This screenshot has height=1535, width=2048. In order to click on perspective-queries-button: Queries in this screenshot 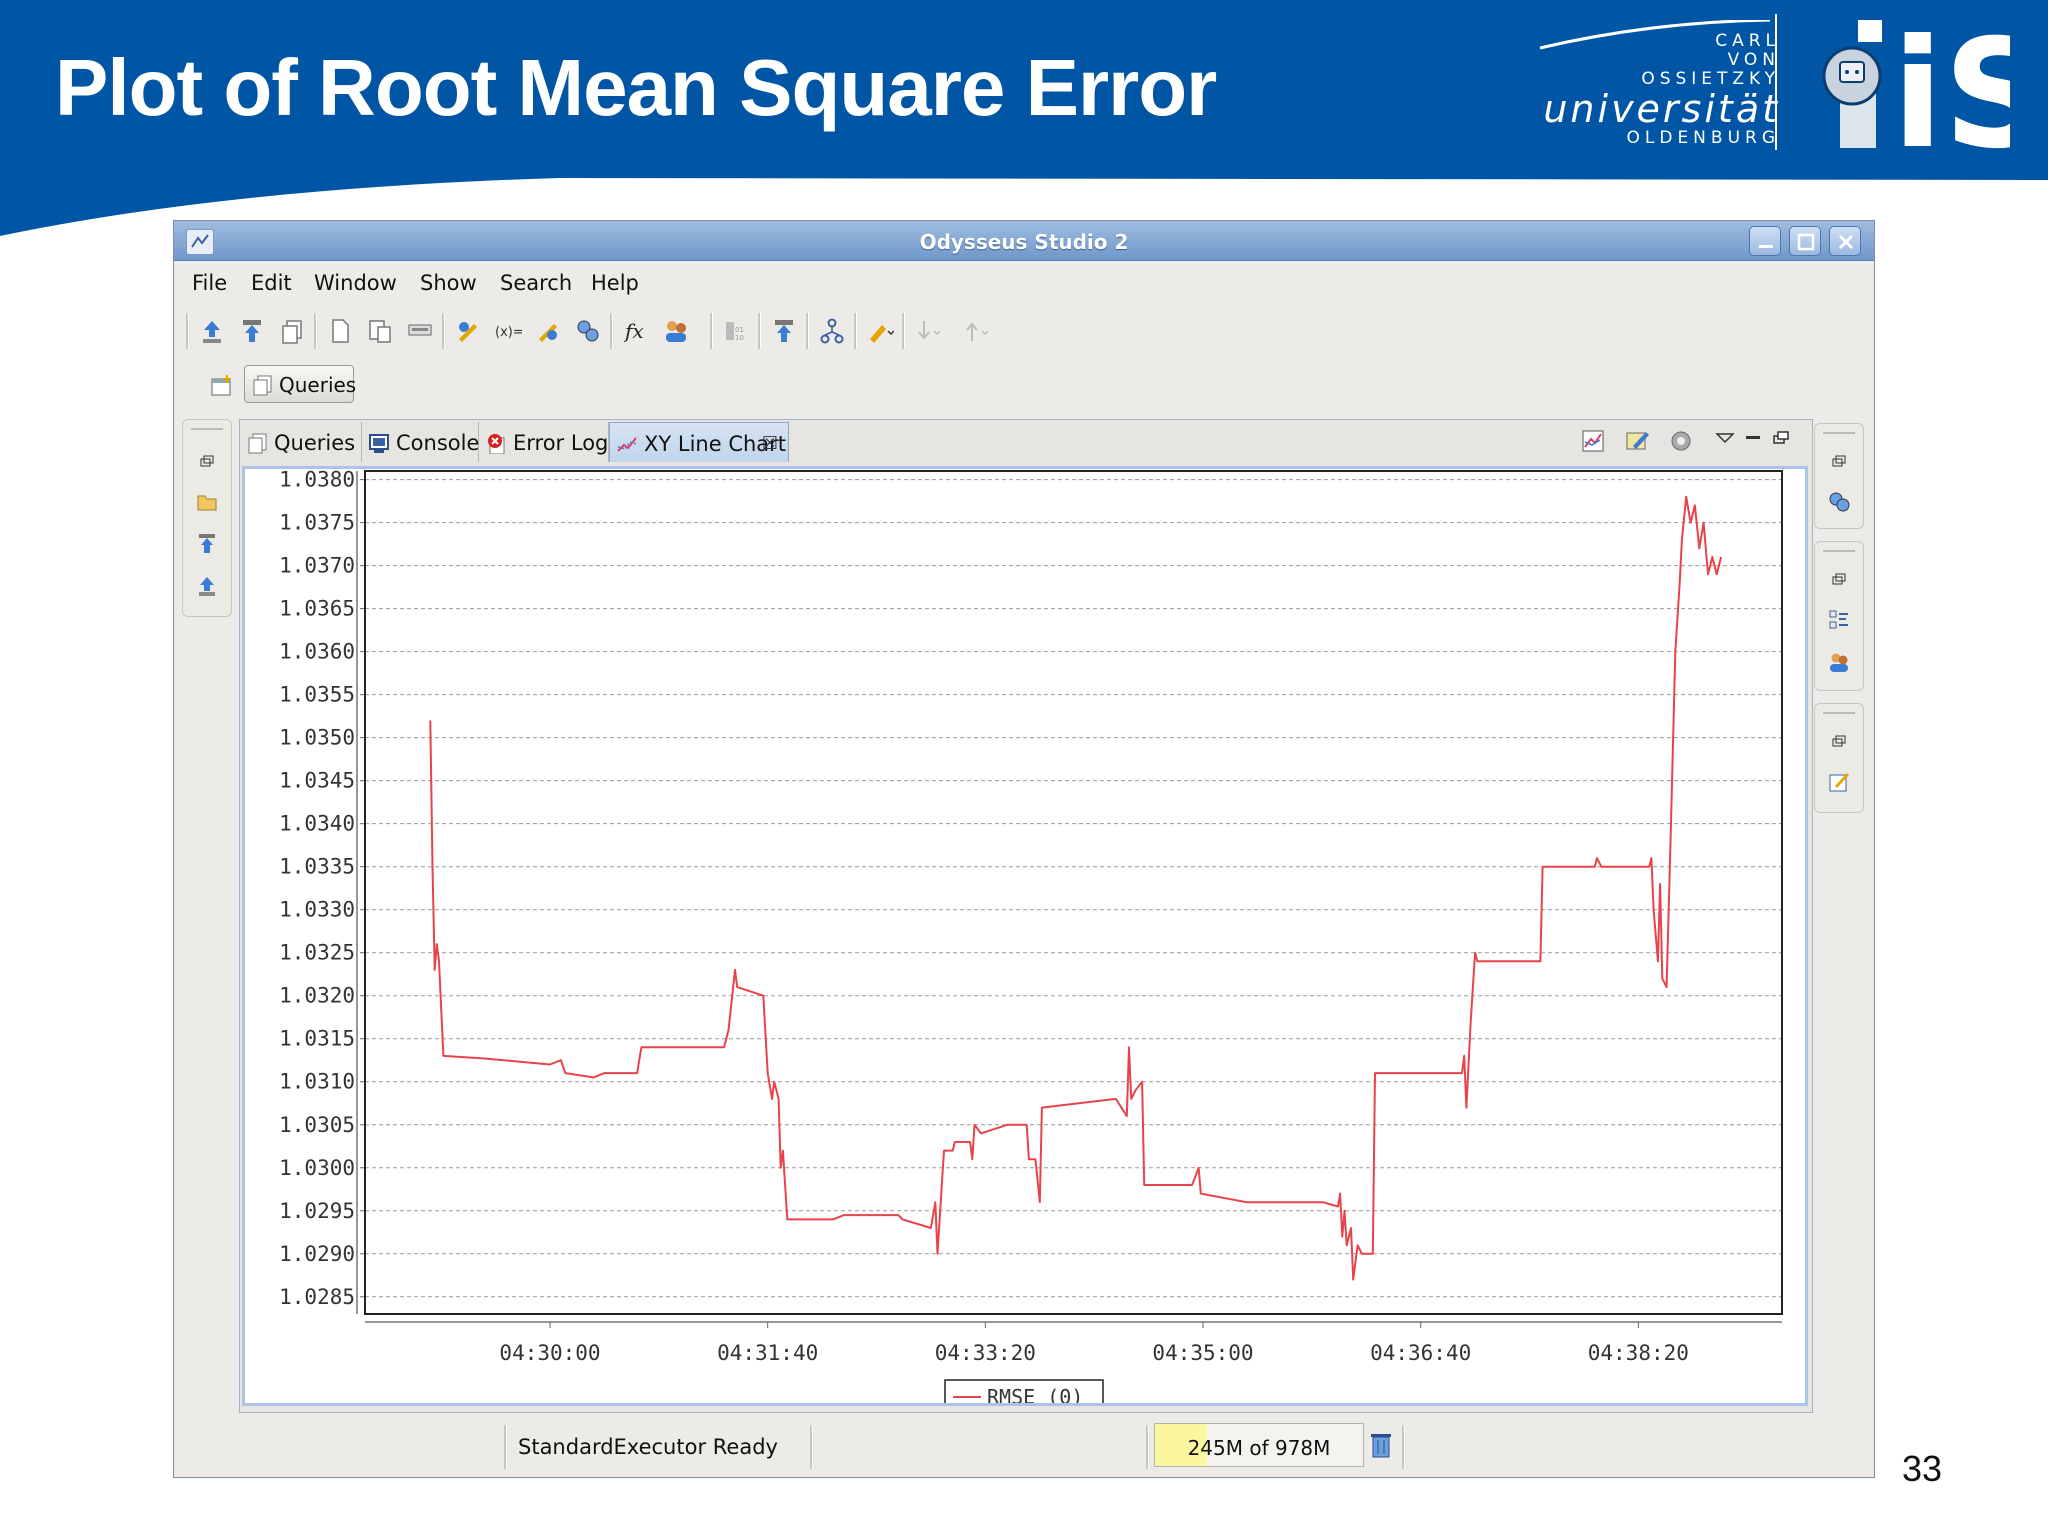, I will do `click(300, 384)`.